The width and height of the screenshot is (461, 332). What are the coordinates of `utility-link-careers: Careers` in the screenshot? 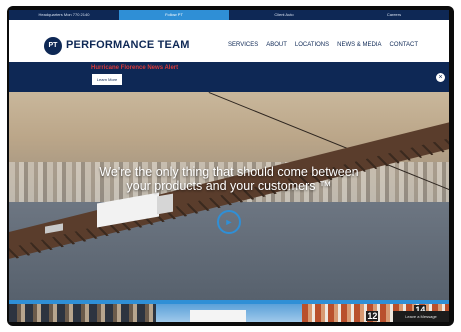 It's located at (394, 15).